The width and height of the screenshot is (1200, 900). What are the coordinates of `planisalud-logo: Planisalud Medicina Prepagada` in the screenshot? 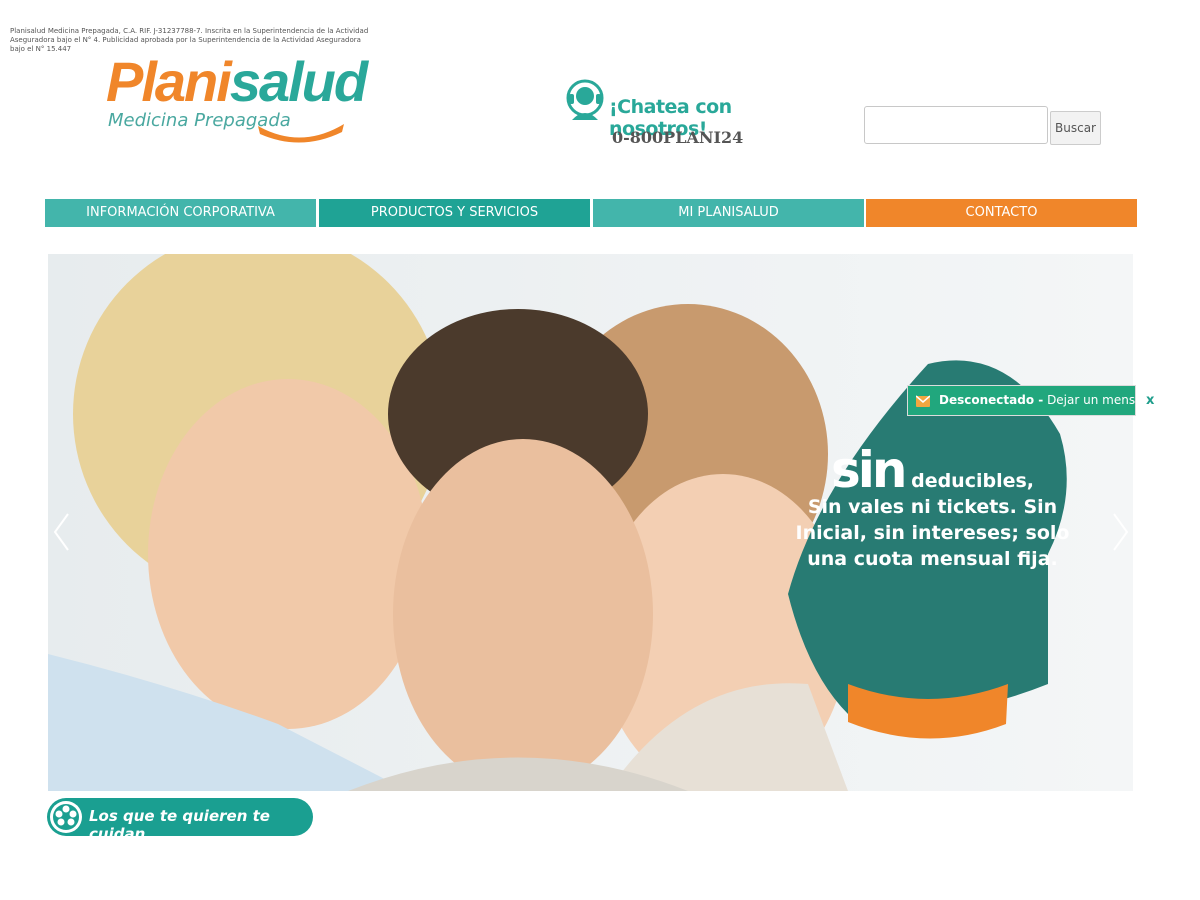 It's located at (246, 99).